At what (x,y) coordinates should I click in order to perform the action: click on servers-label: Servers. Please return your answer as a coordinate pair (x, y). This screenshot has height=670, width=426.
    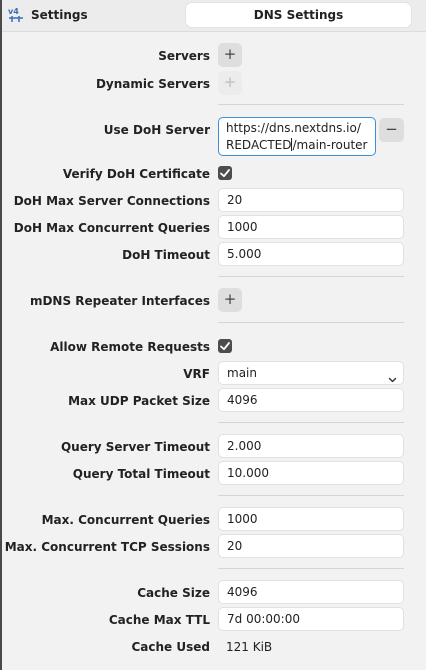
    Looking at the image, I should click on (184, 56).